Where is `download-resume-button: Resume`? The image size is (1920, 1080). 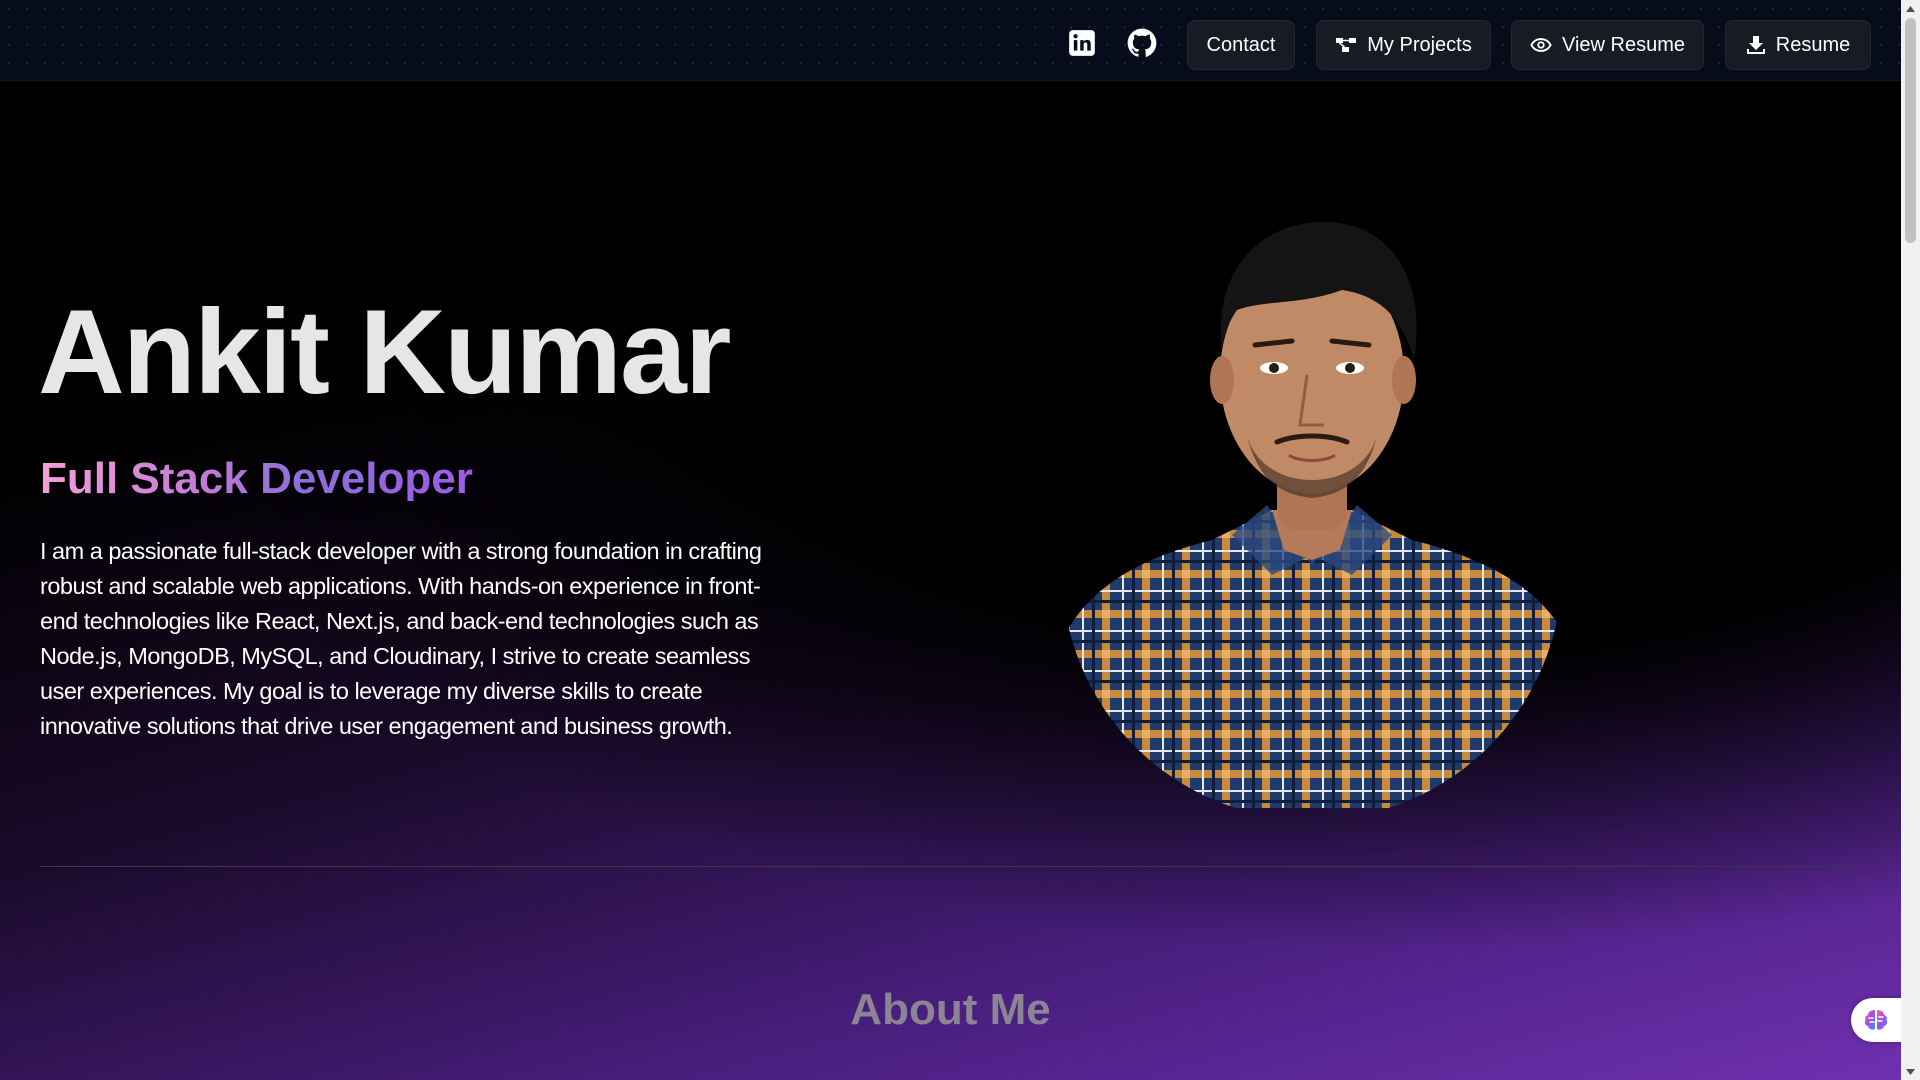 download-resume-button: Resume is located at coordinates (1798, 45).